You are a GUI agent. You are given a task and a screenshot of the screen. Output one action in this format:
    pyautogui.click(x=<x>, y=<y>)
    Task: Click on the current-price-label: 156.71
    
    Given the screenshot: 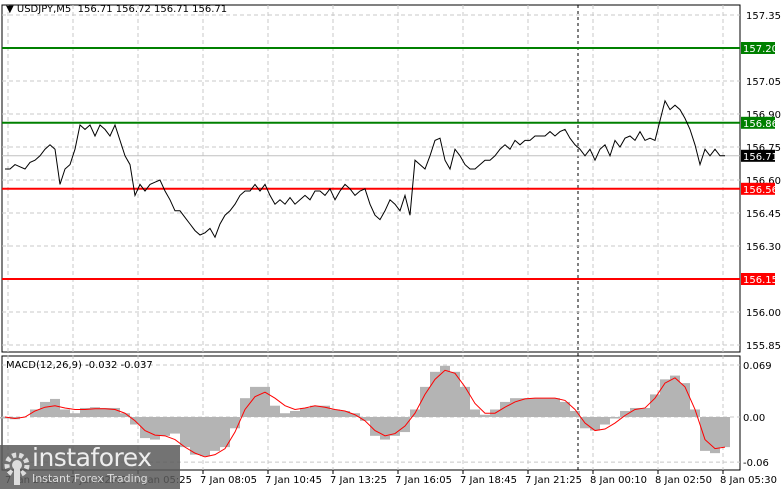 What is the action you would take?
    pyautogui.click(x=760, y=157)
    